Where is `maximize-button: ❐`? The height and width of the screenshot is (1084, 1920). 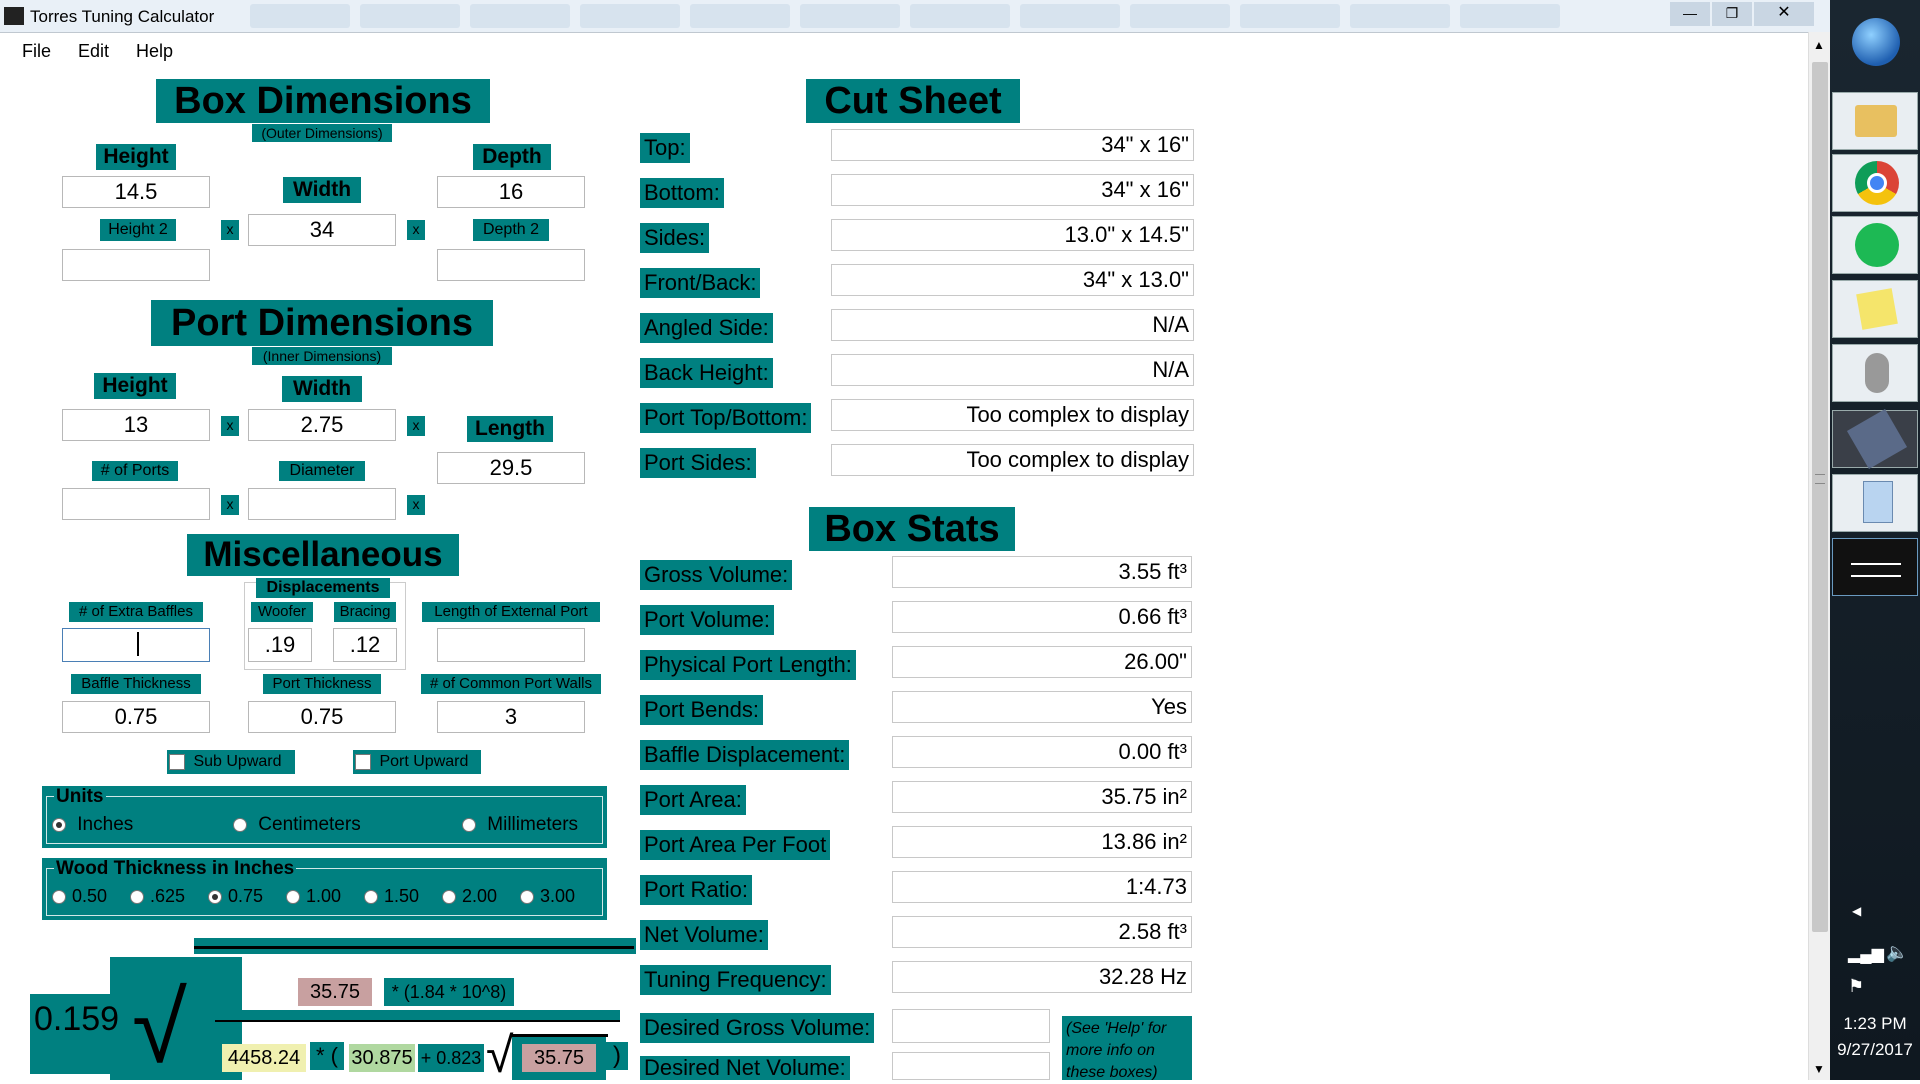
maximize-button: ❐ is located at coordinates (1732, 14).